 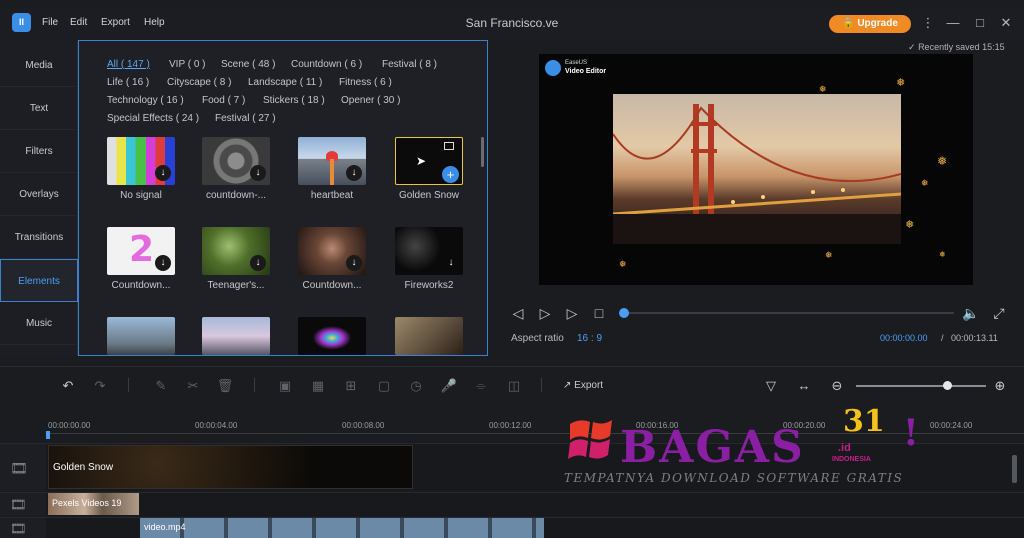 I want to click on duration-icon: ◷, so click(x=416, y=386).